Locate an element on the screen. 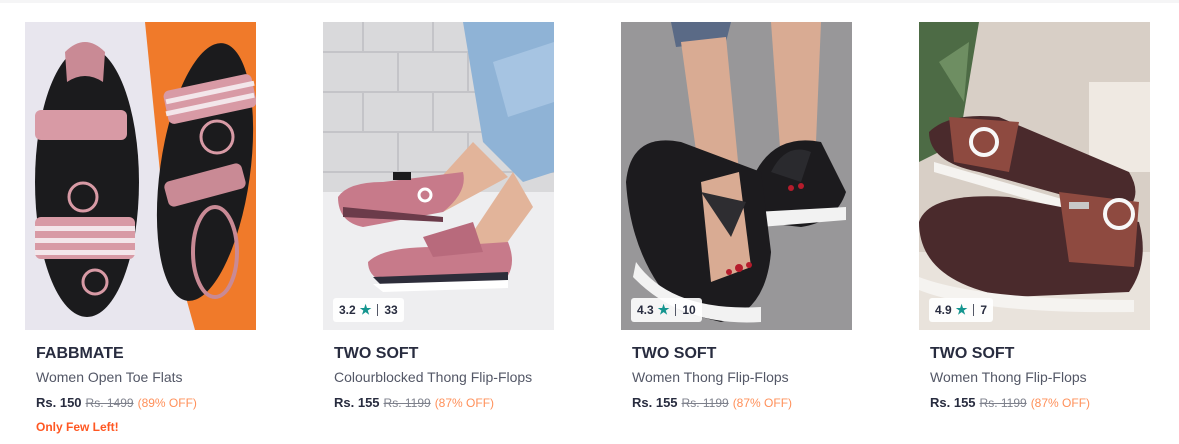  rating-value: 3.2 is located at coordinates (347, 310).